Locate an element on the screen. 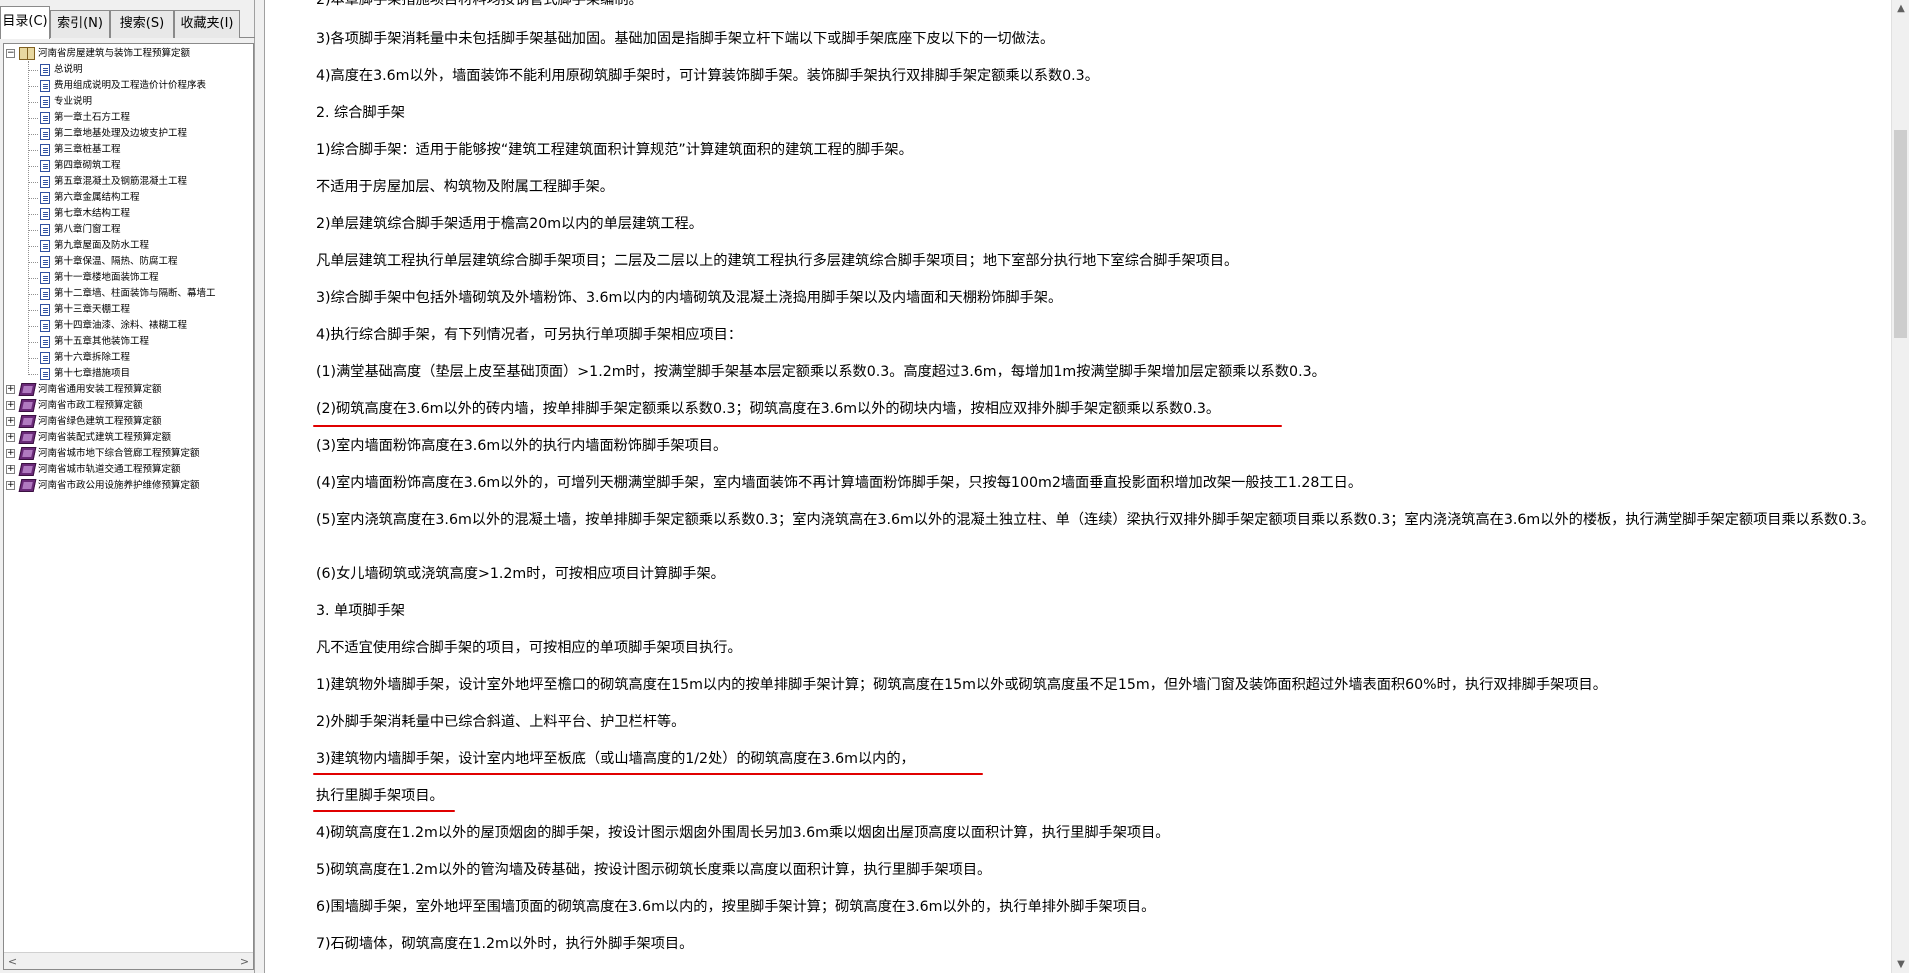 Image resolution: width=1909 pixels, height=973 pixels. tab-search: 搜索(S) is located at coordinates (142, 24).